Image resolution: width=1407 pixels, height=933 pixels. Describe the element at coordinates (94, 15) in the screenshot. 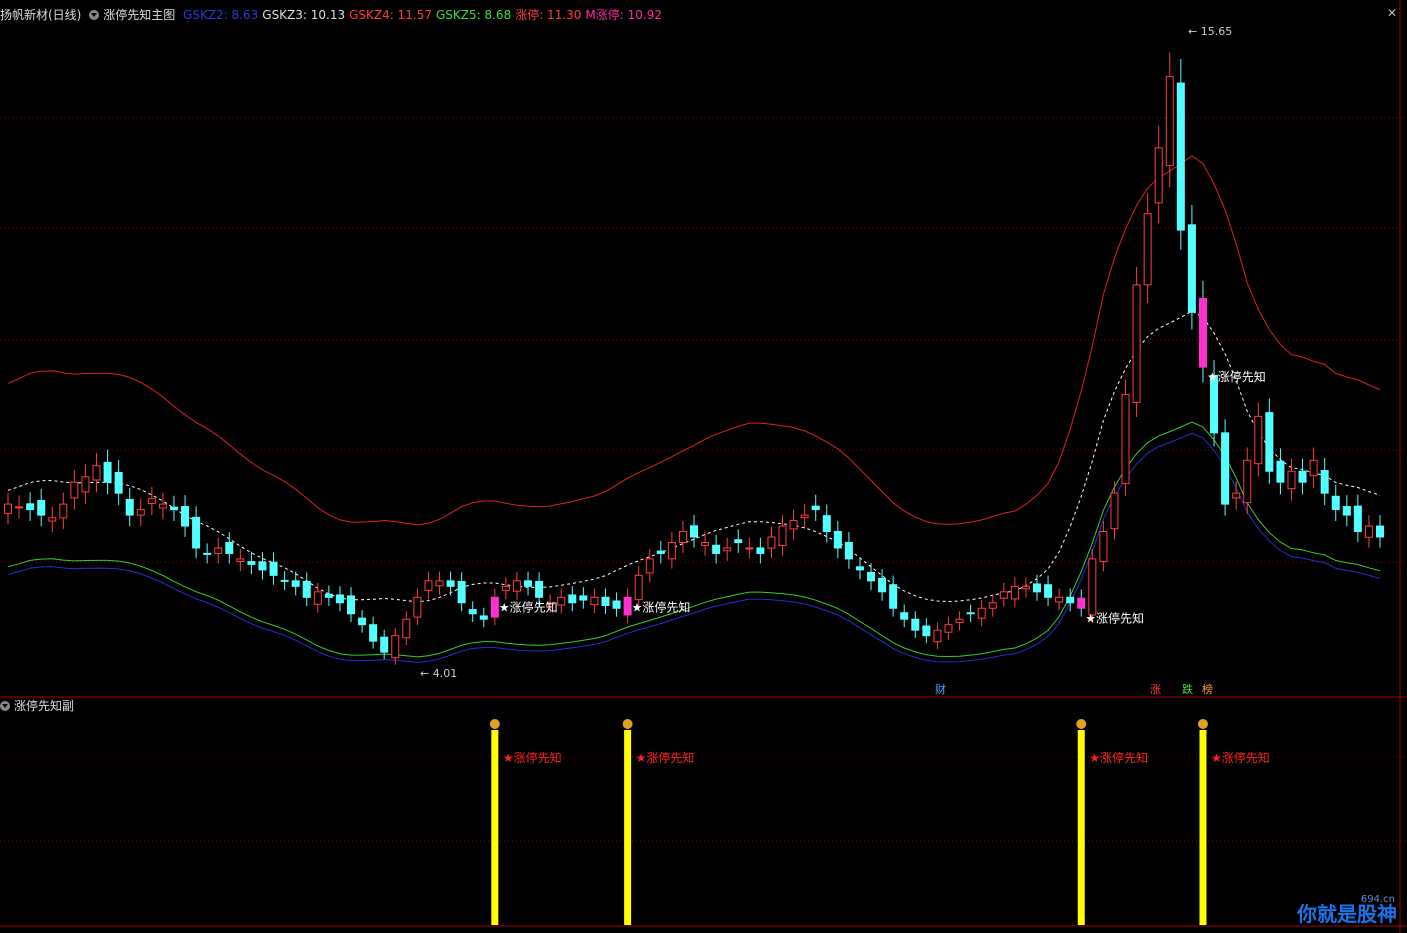

I see `indicator-menu-icon` at that location.